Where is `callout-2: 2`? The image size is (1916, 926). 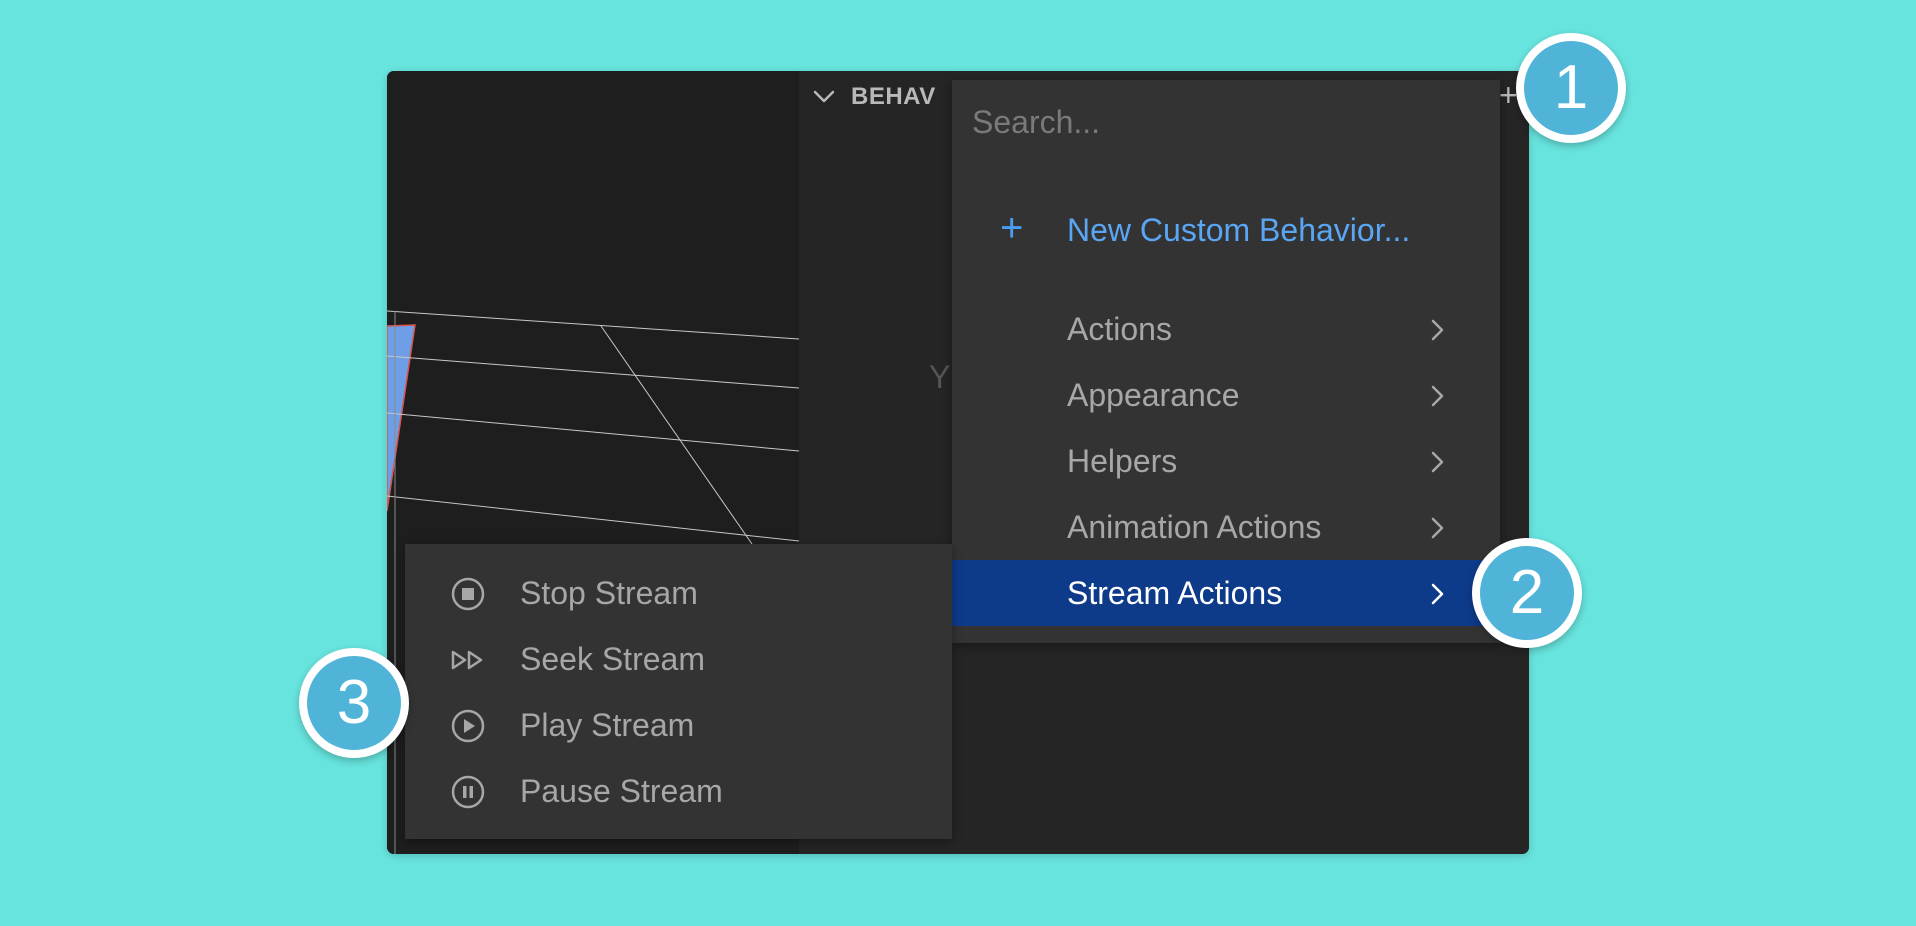
callout-2: 2 is located at coordinates (1527, 593).